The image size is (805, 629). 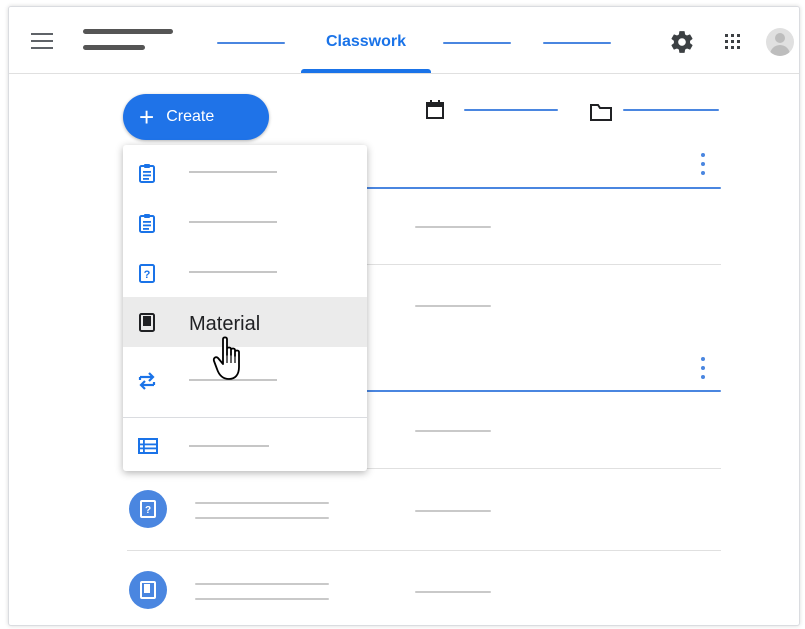 I want to click on list-item: ?, so click(x=424, y=512).